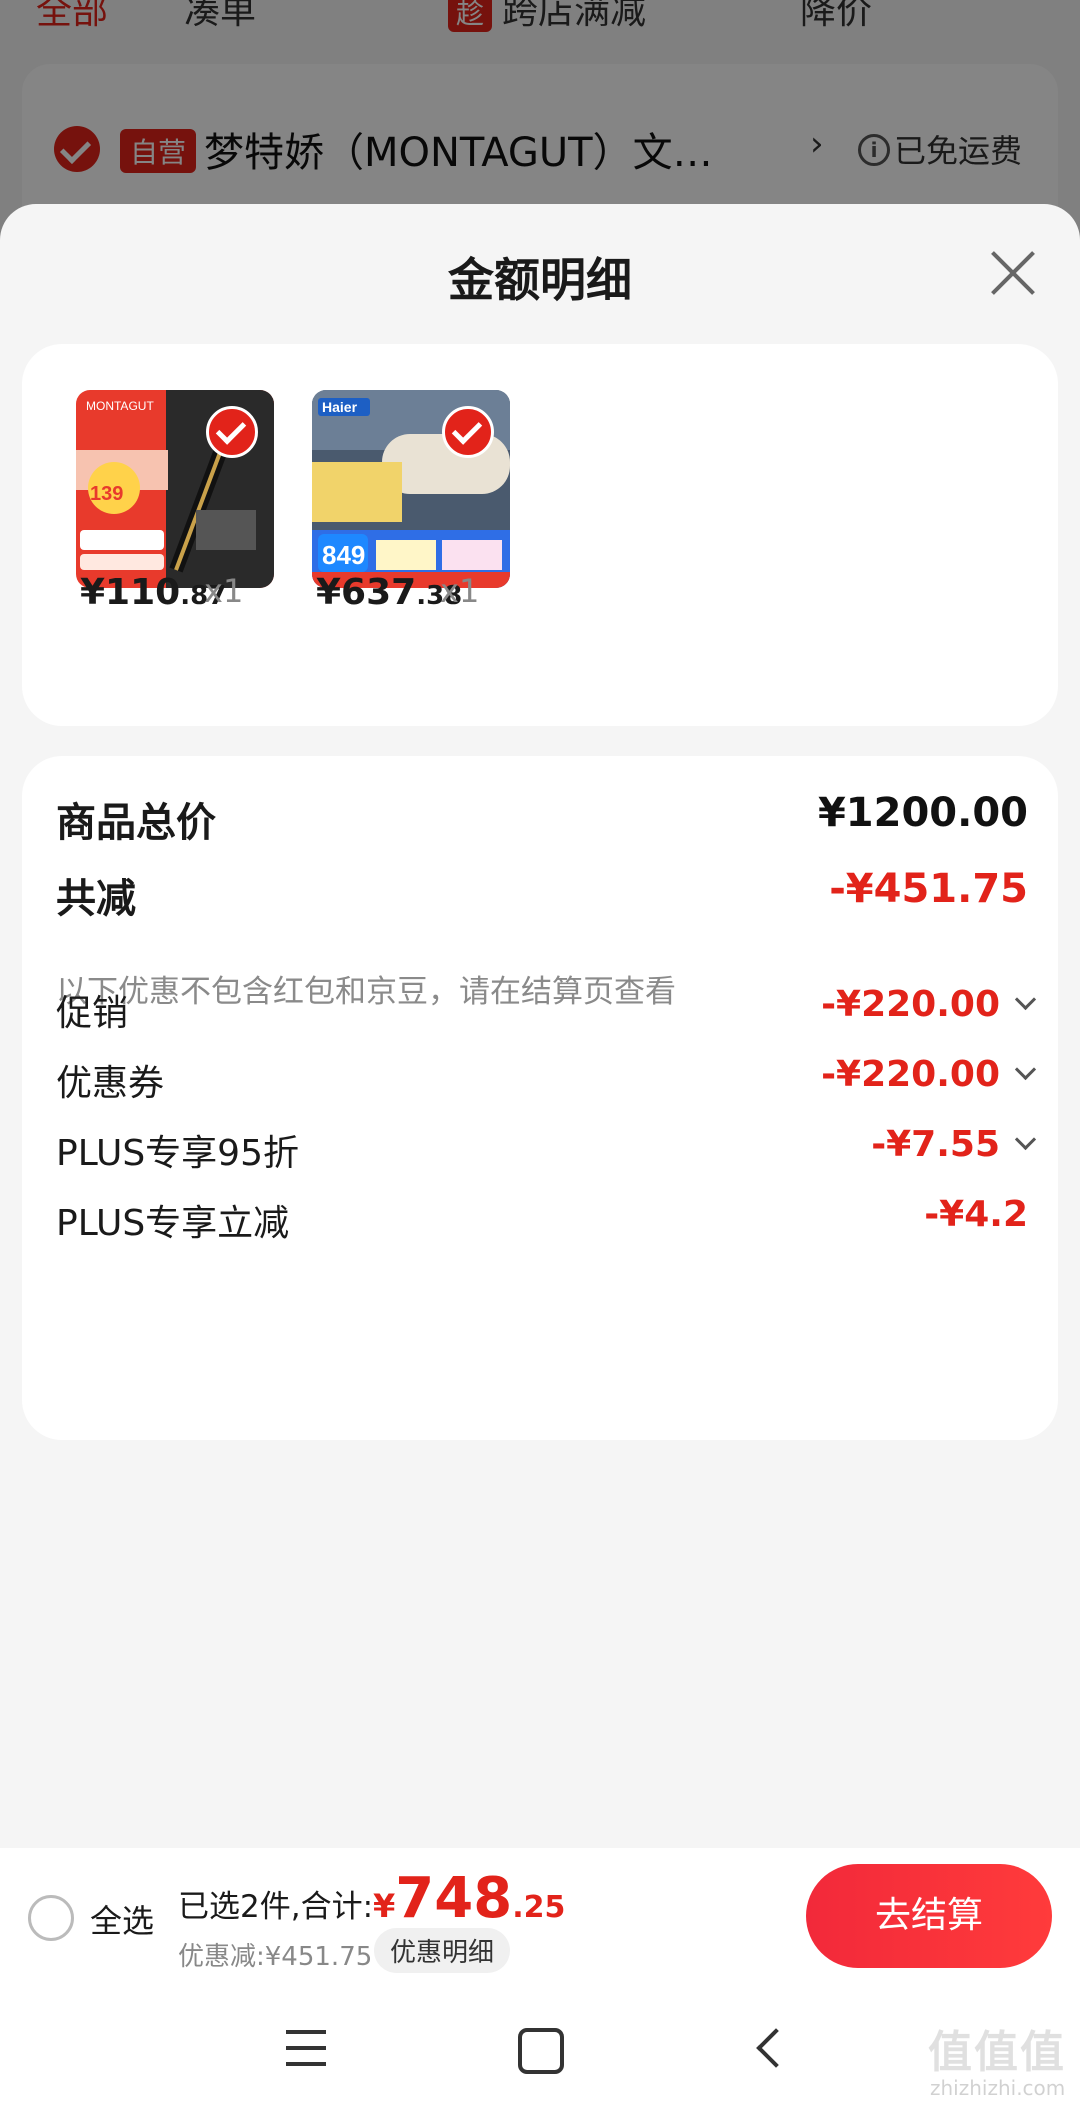 Image resolution: width=1080 pixels, height=2118 pixels. Describe the element at coordinates (136, 823) in the screenshot. I see `goods-total-label: 商品总价` at that location.